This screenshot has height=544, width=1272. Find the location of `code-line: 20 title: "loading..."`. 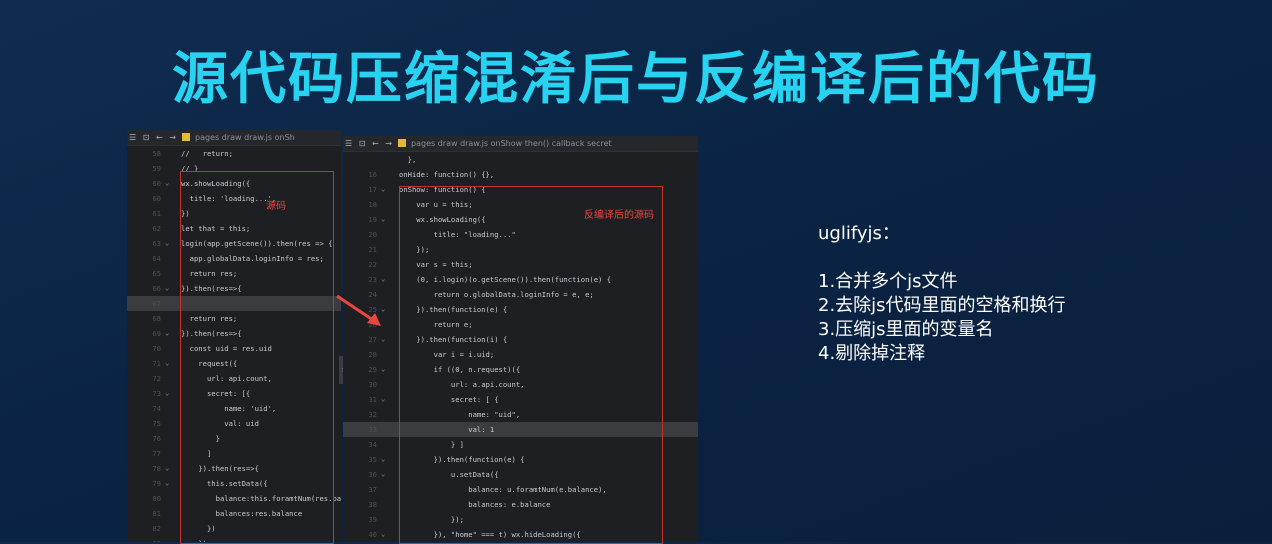

code-line: 20 title: "loading..." is located at coordinates (520, 234).